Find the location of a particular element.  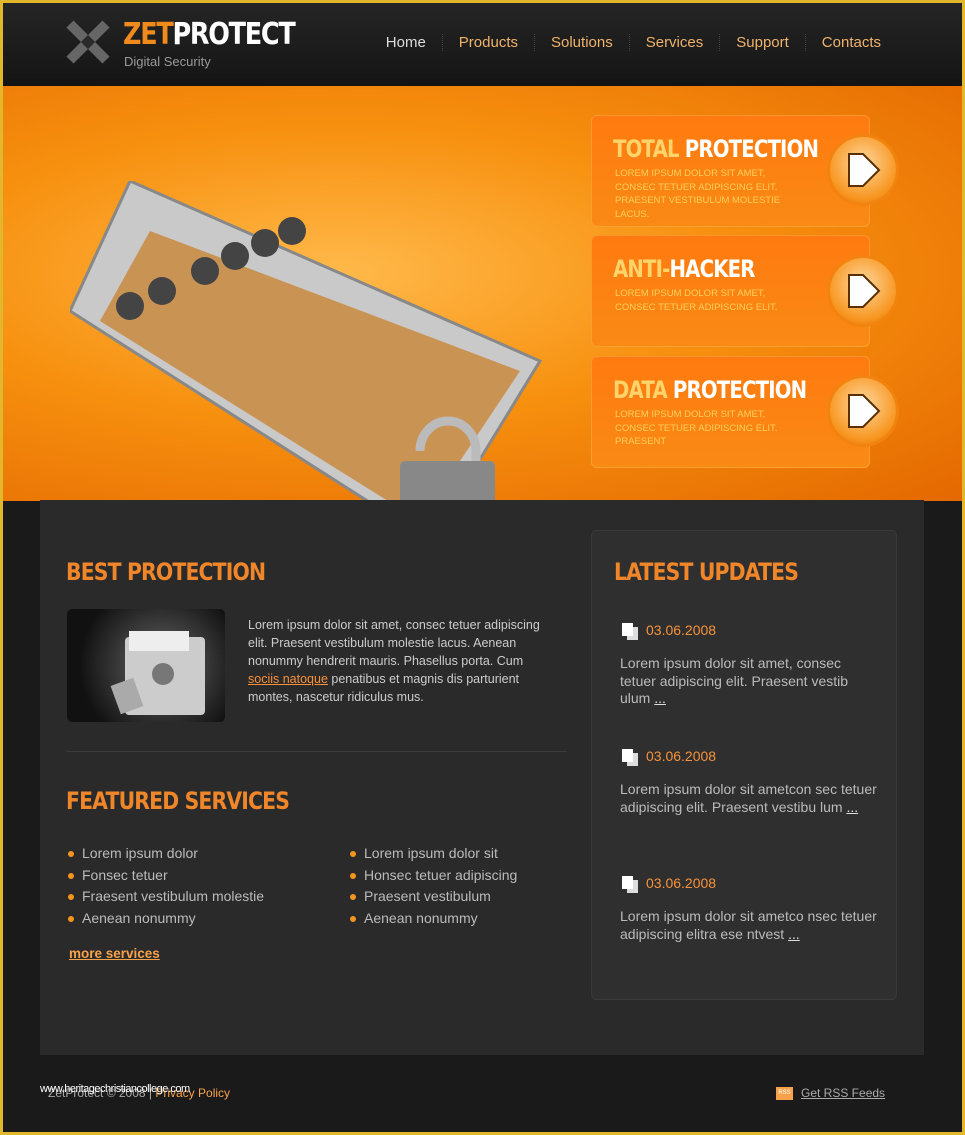

latest-updates-title: LATEST UPDATES is located at coordinates (706, 572).